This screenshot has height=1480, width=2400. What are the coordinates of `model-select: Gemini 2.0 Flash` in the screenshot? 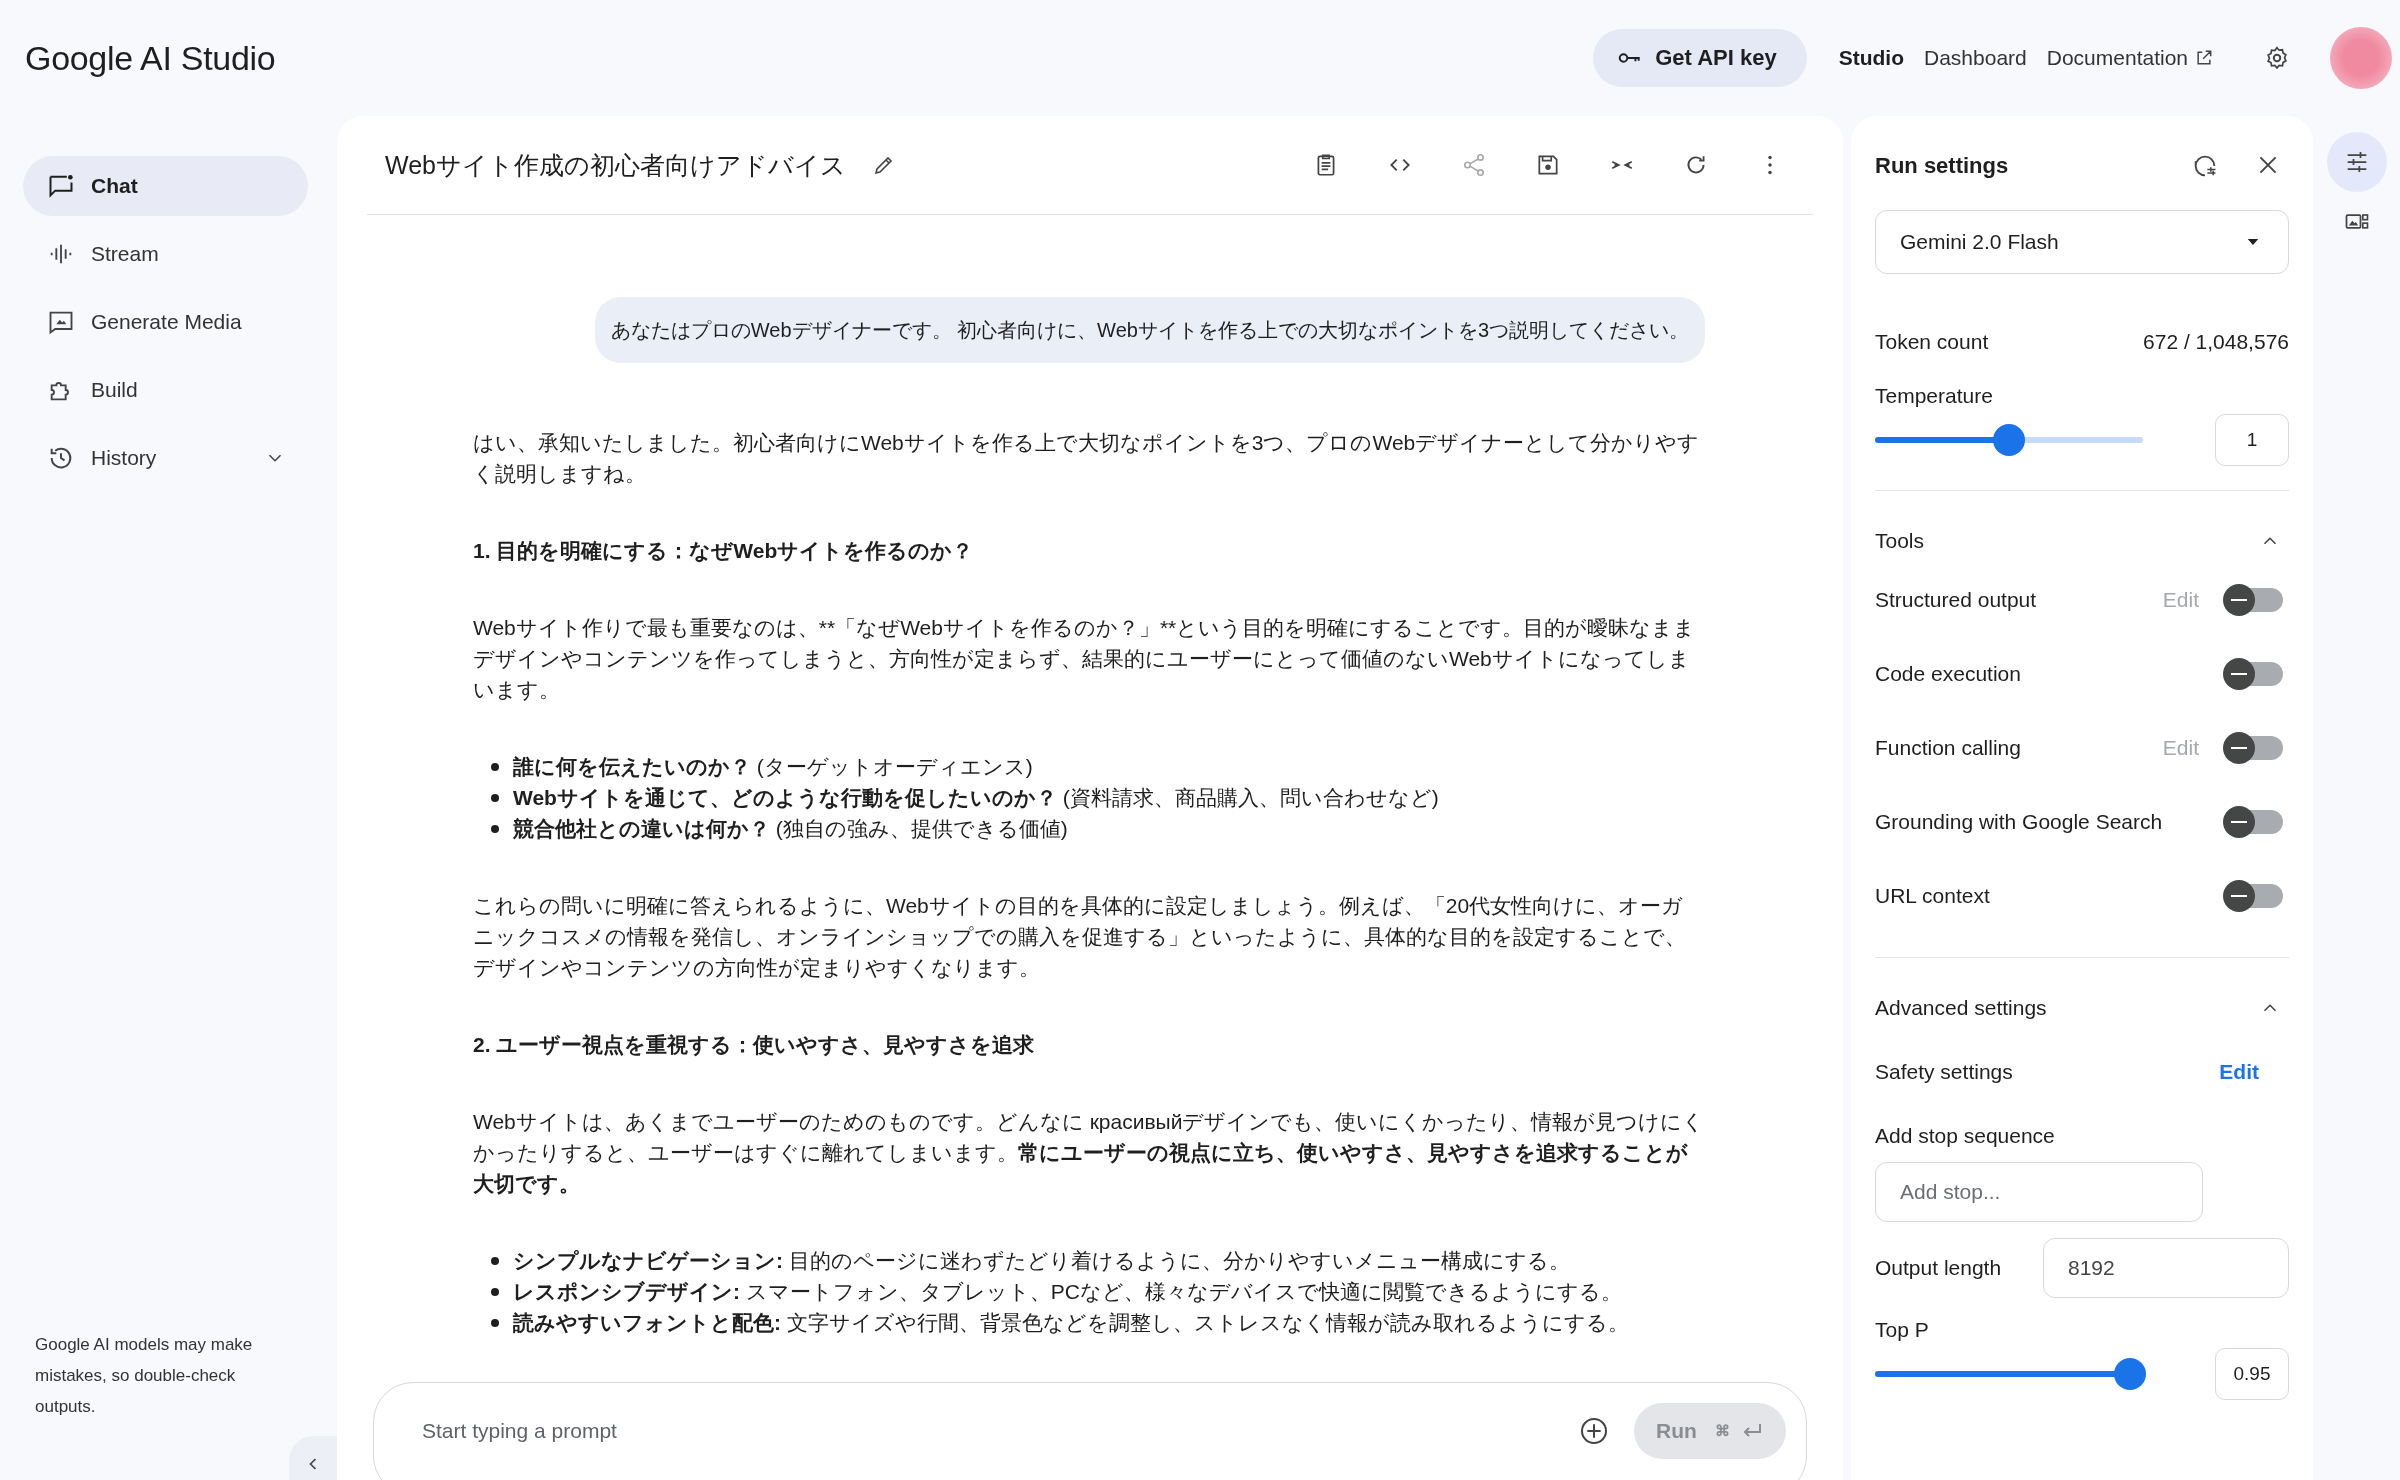 It's located at (2082, 242).